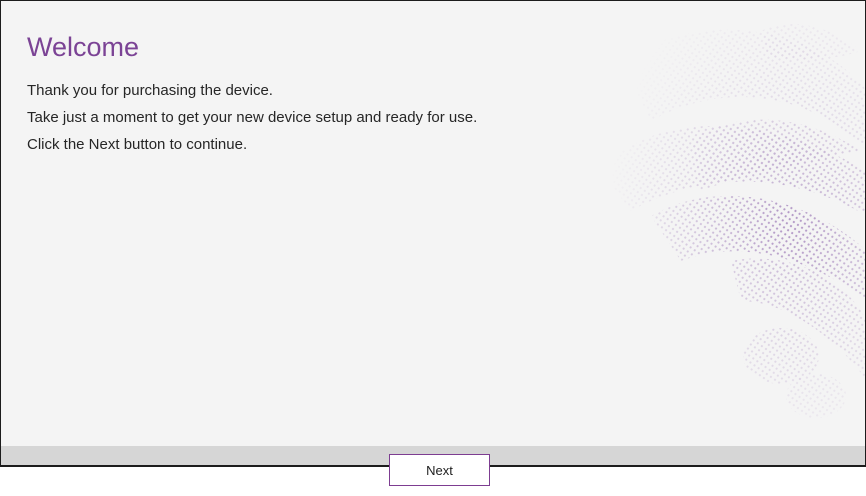  Describe the element at coordinates (150, 90) in the screenshot. I see `intro-line-1: Thank you for purchasing the device.` at that location.